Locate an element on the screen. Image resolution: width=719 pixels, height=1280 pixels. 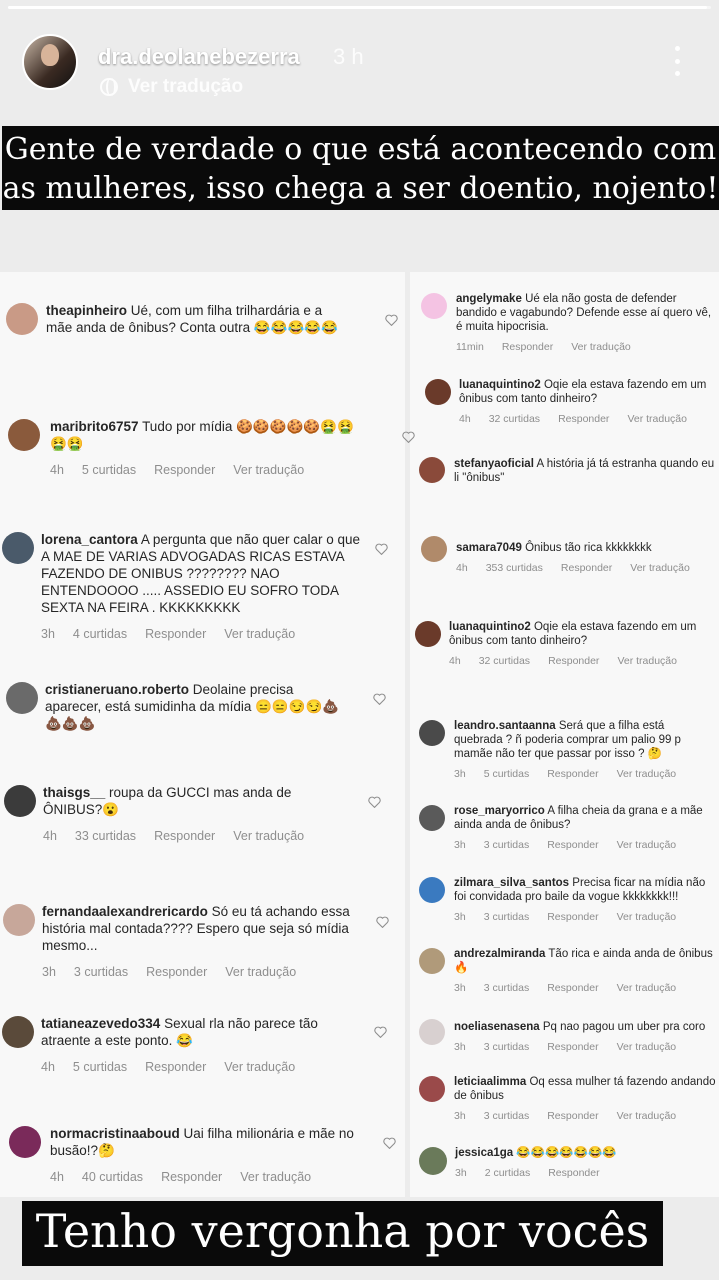
comment-username: cristianeruano.roberto is located at coordinates (117, 689).